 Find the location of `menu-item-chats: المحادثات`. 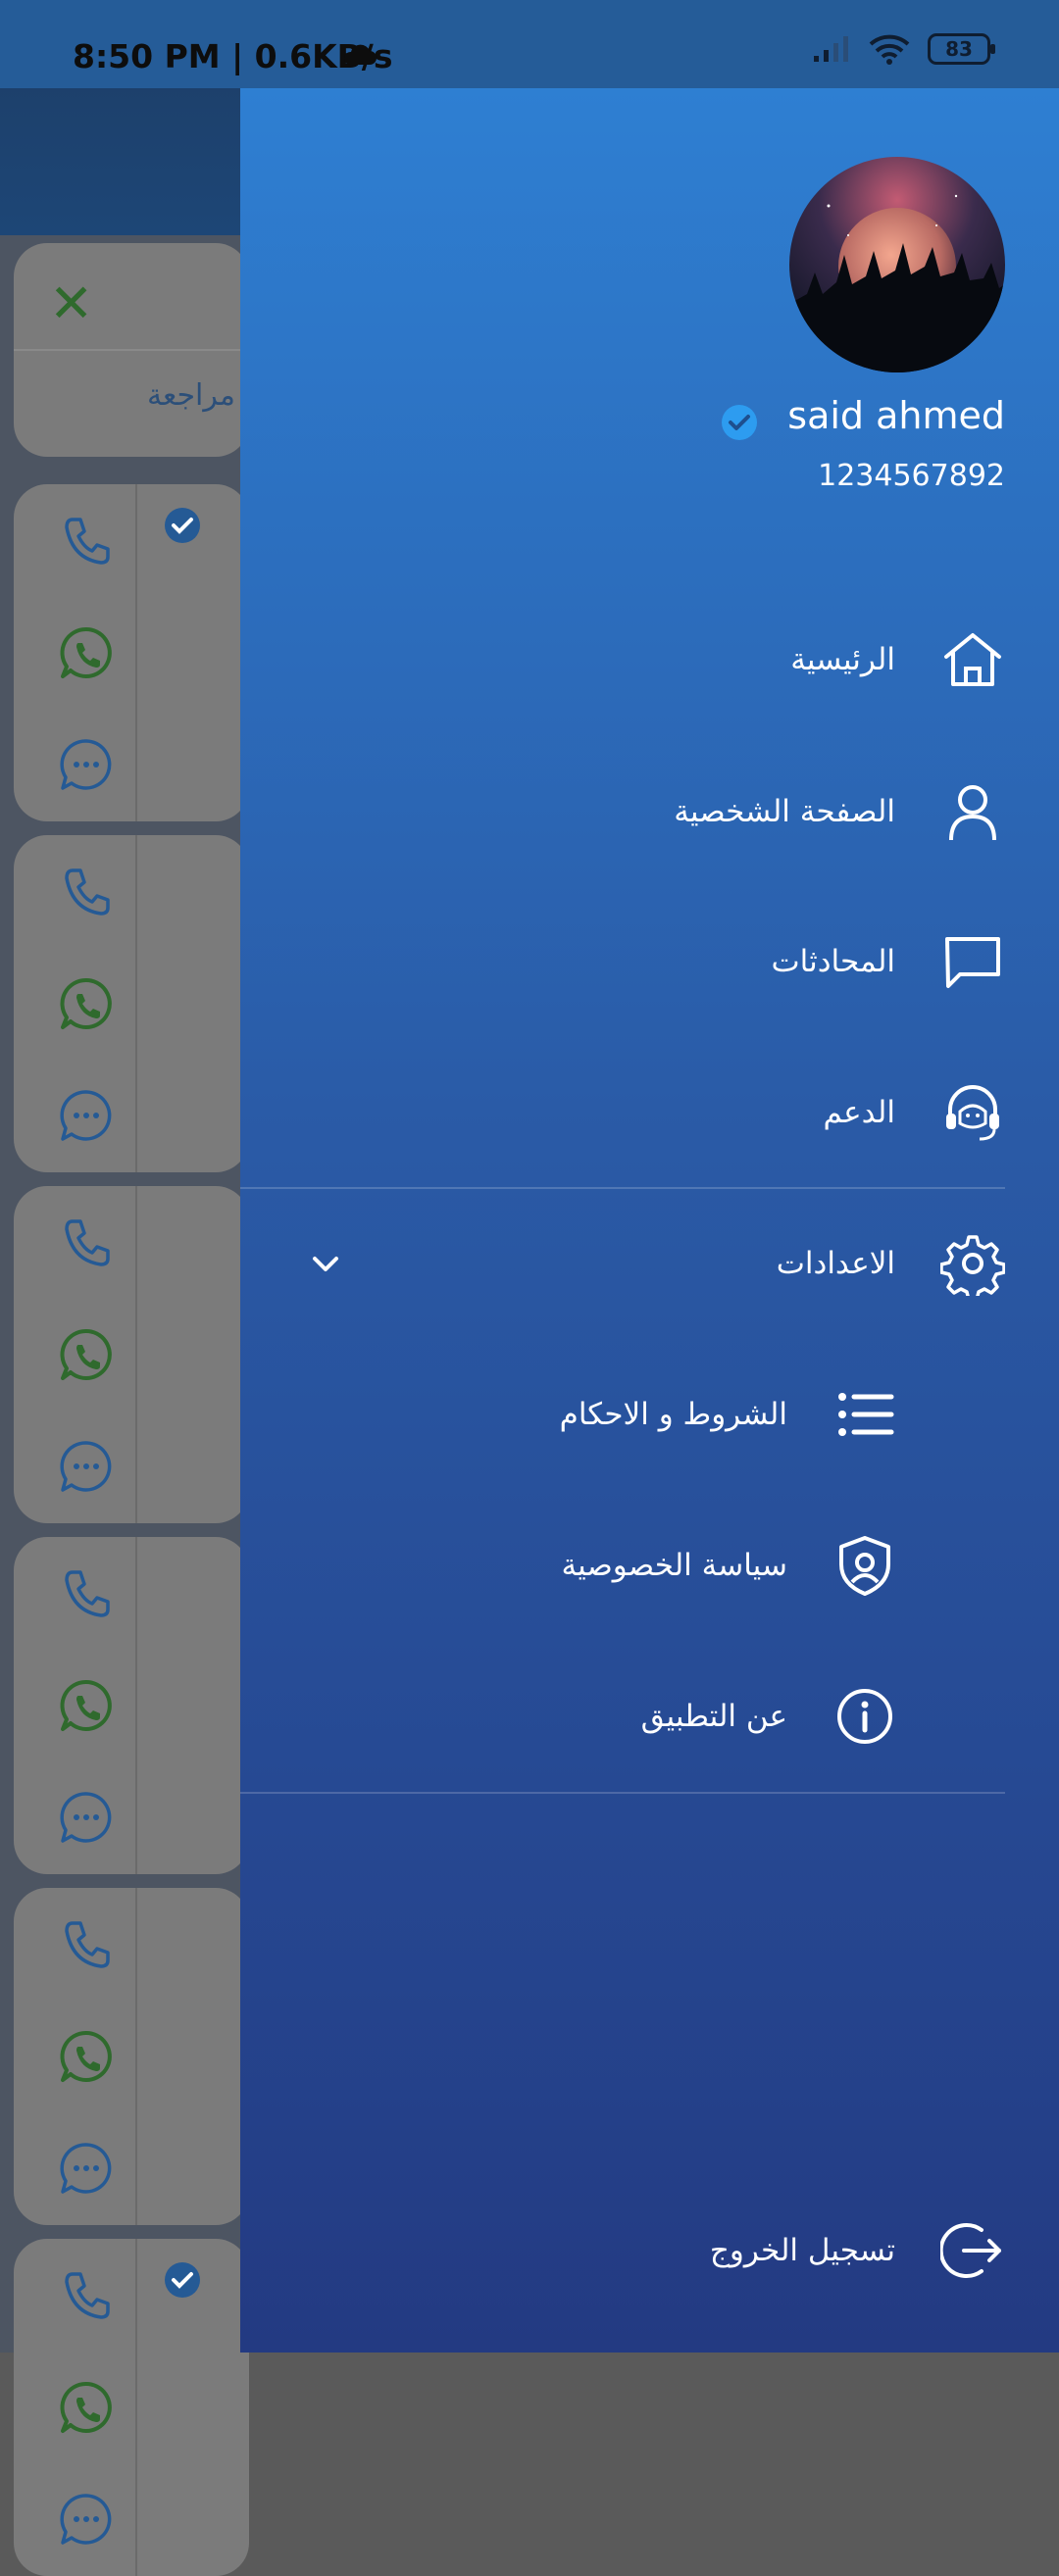

menu-item-chats: المحادثات is located at coordinates (889, 961).